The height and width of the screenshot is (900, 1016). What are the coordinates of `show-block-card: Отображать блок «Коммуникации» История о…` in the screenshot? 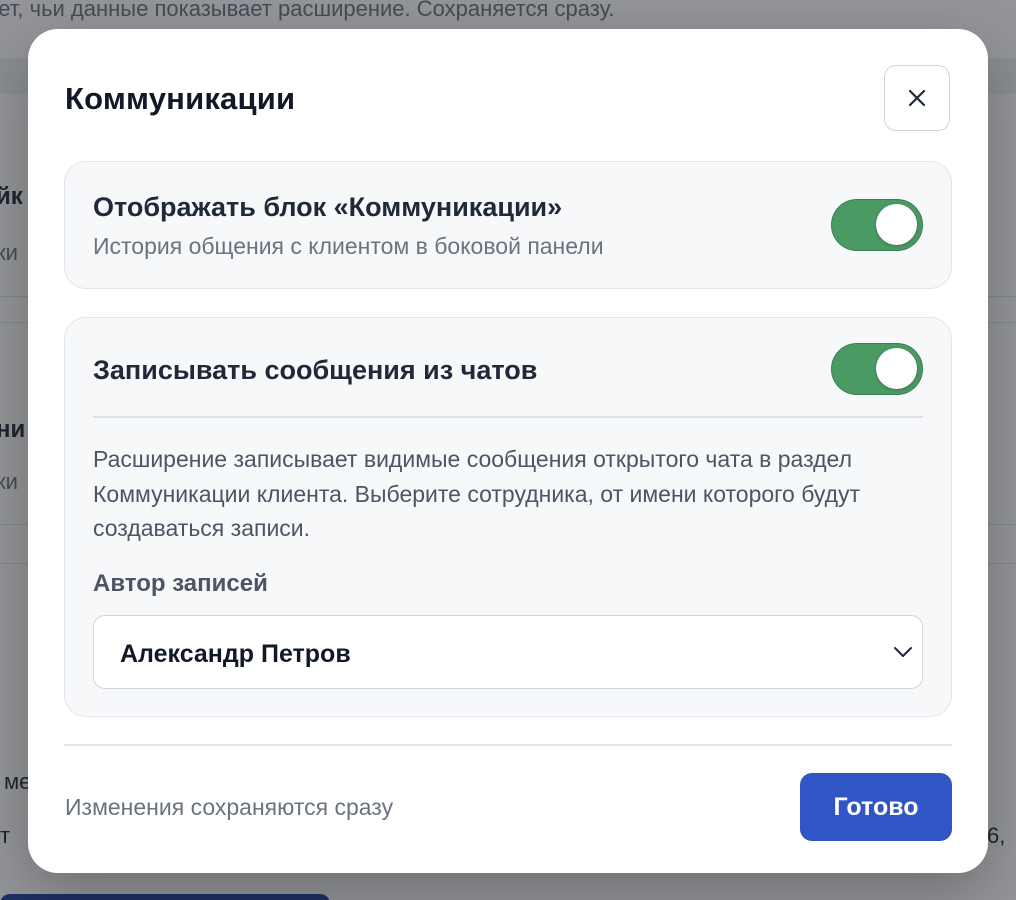 It's located at (508, 225).